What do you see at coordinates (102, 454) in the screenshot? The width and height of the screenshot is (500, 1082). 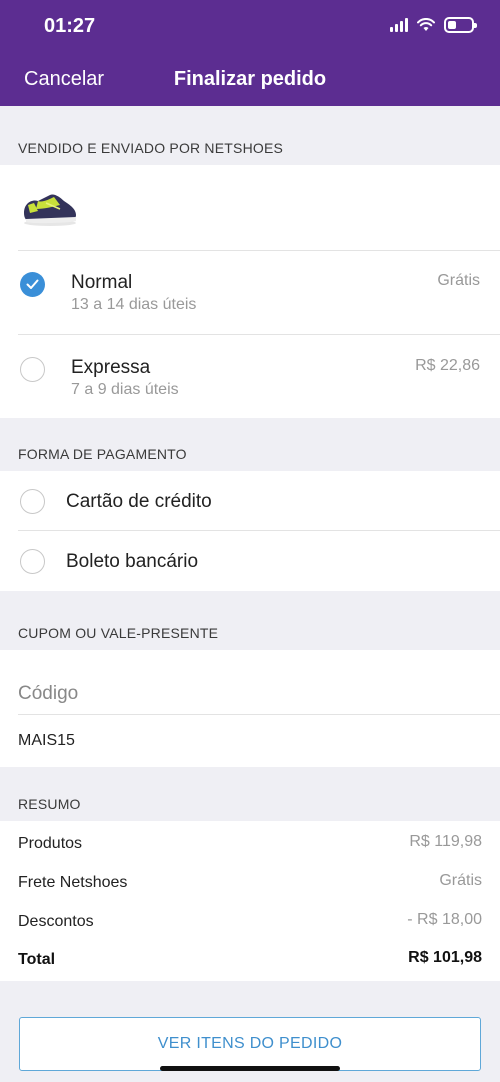 I see `payment-section-label: FORMA DE PAGAMENTO` at bounding box center [102, 454].